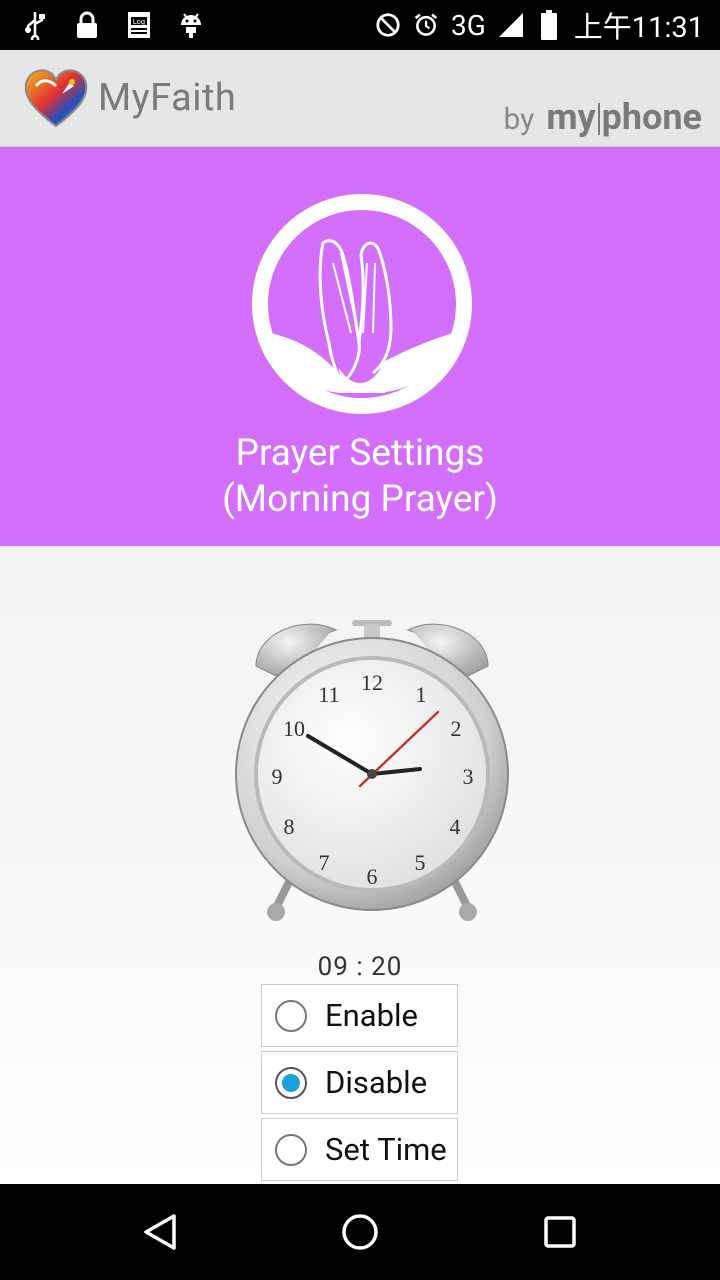 This screenshot has width=720, height=1280. What do you see at coordinates (421, 694) in the screenshot?
I see `clock-numeral-1: 1` at bounding box center [421, 694].